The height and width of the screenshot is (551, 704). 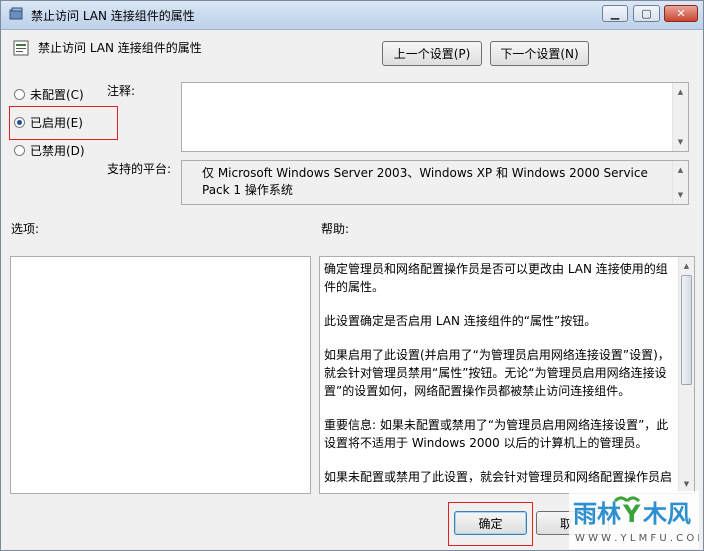 I want to click on maximize-button: ▢, so click(x=646, y=13).